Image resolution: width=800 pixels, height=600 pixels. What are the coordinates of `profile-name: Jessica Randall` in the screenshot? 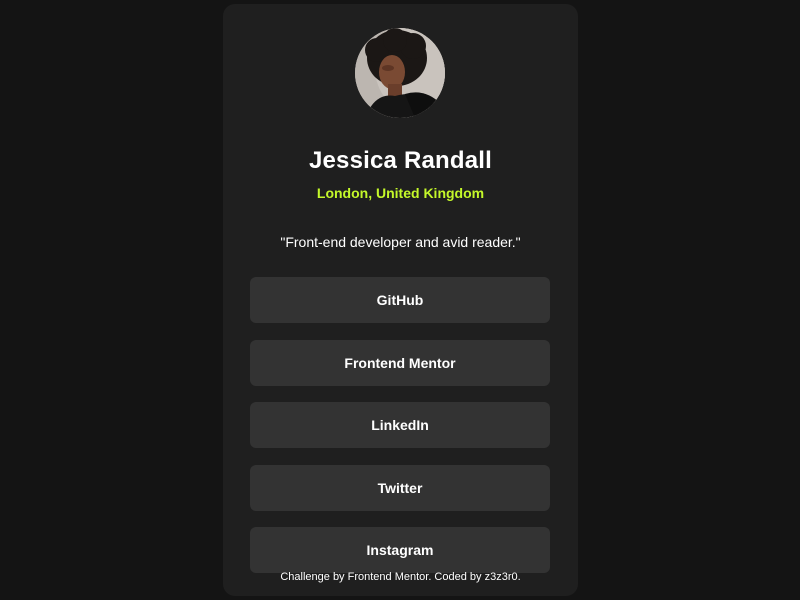 It's located at (400, 160).